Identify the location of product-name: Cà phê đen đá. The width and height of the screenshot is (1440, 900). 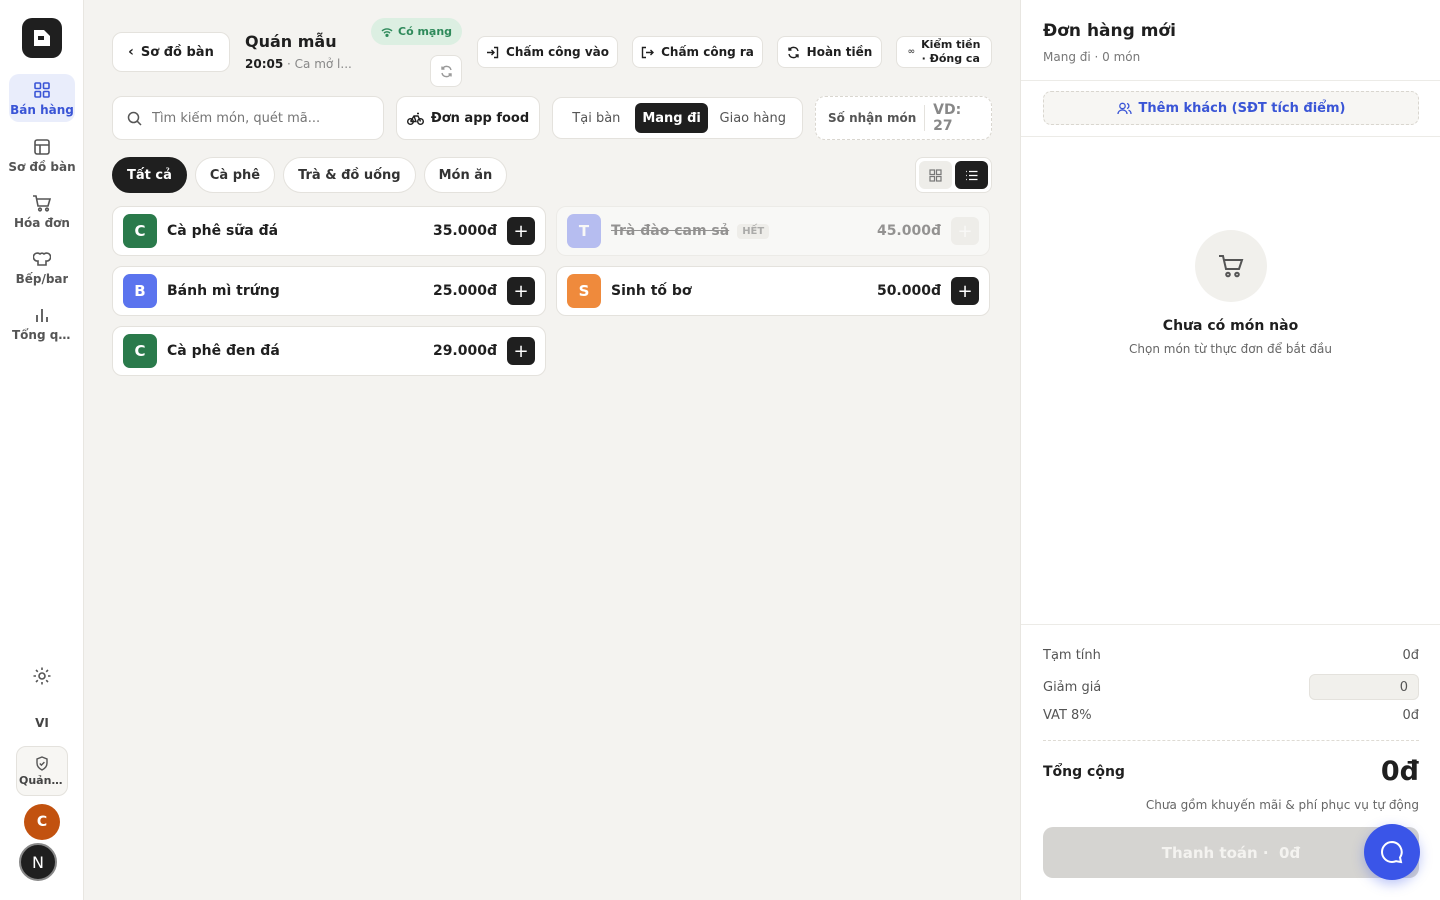
(223, 351).